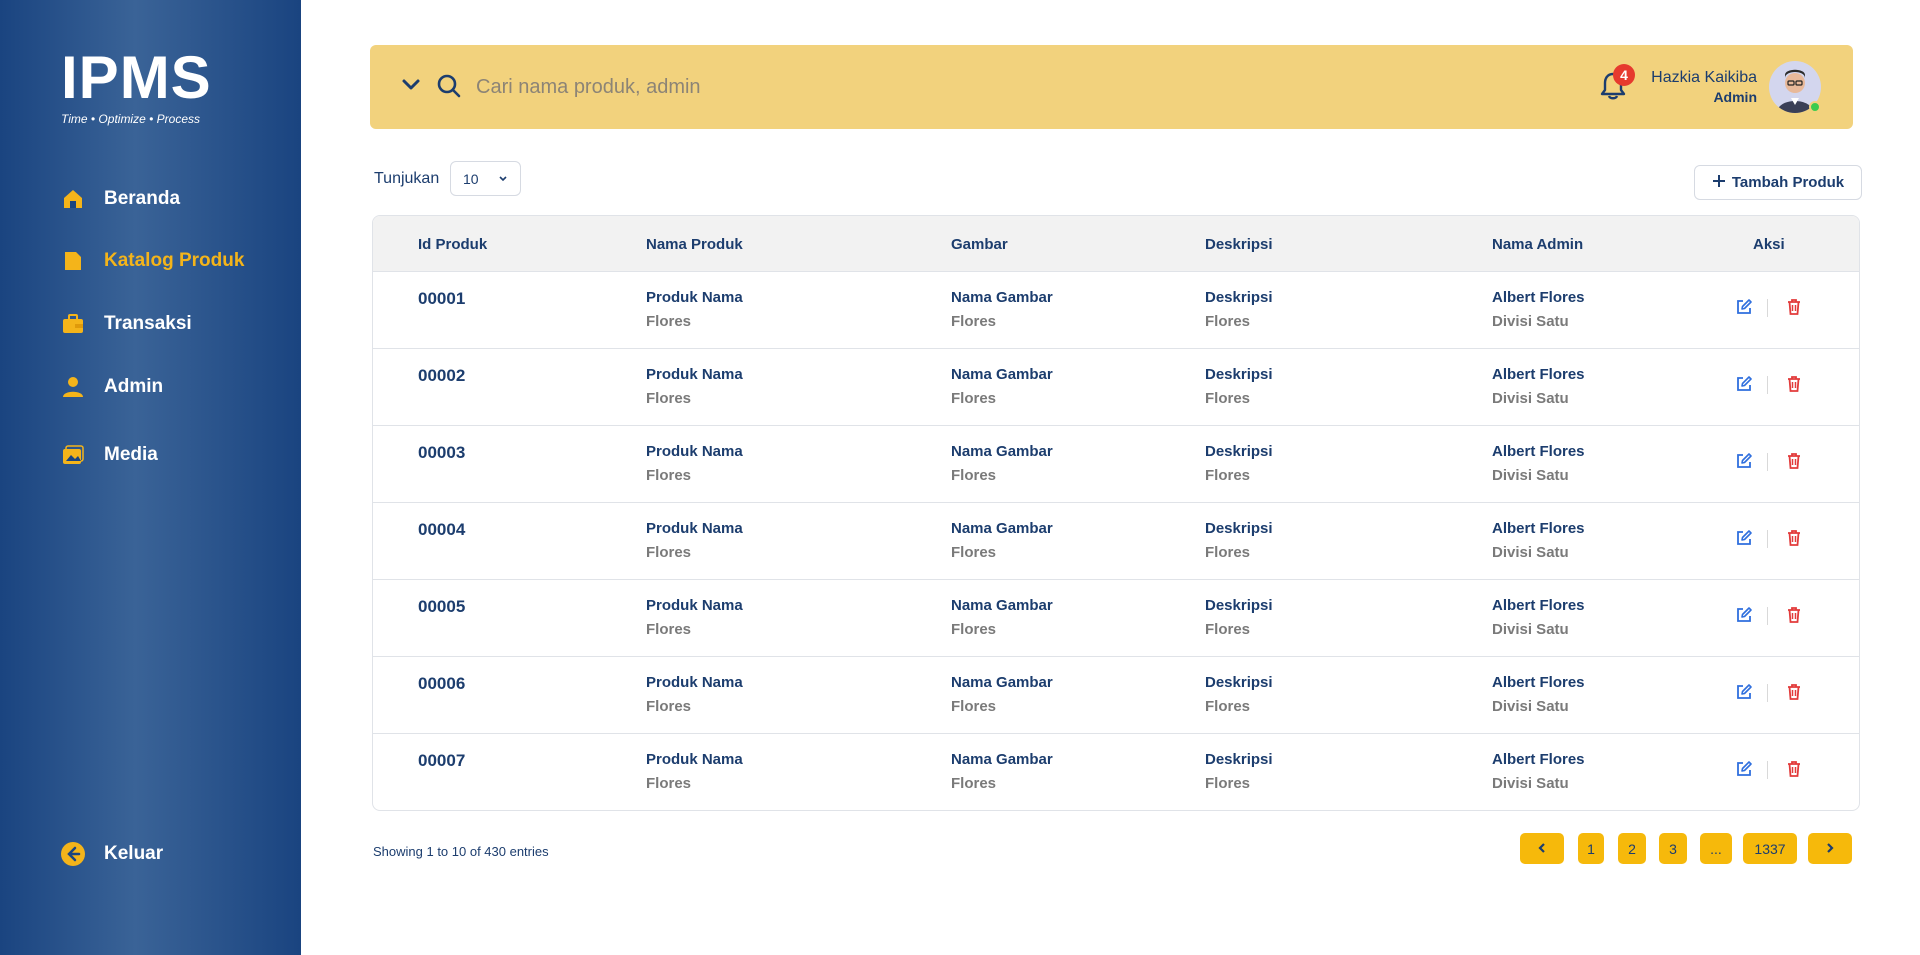 This screenshot has width=1920, height=955. Describe the element at coordinates (694, 244) in the screenshot. I see `column-header-name: Nama Produk` at that location.